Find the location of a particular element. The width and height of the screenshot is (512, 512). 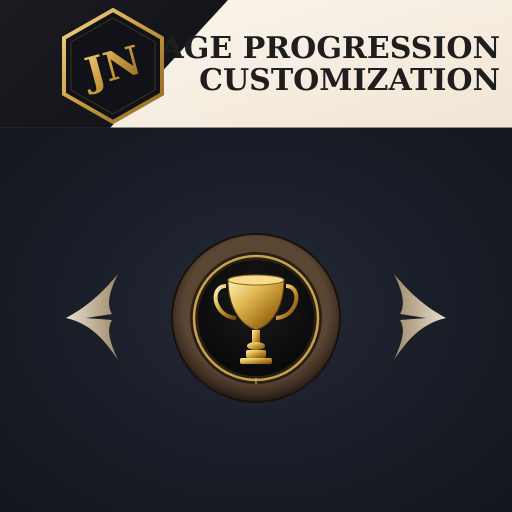

next-button is located at coordinates (420, 316).